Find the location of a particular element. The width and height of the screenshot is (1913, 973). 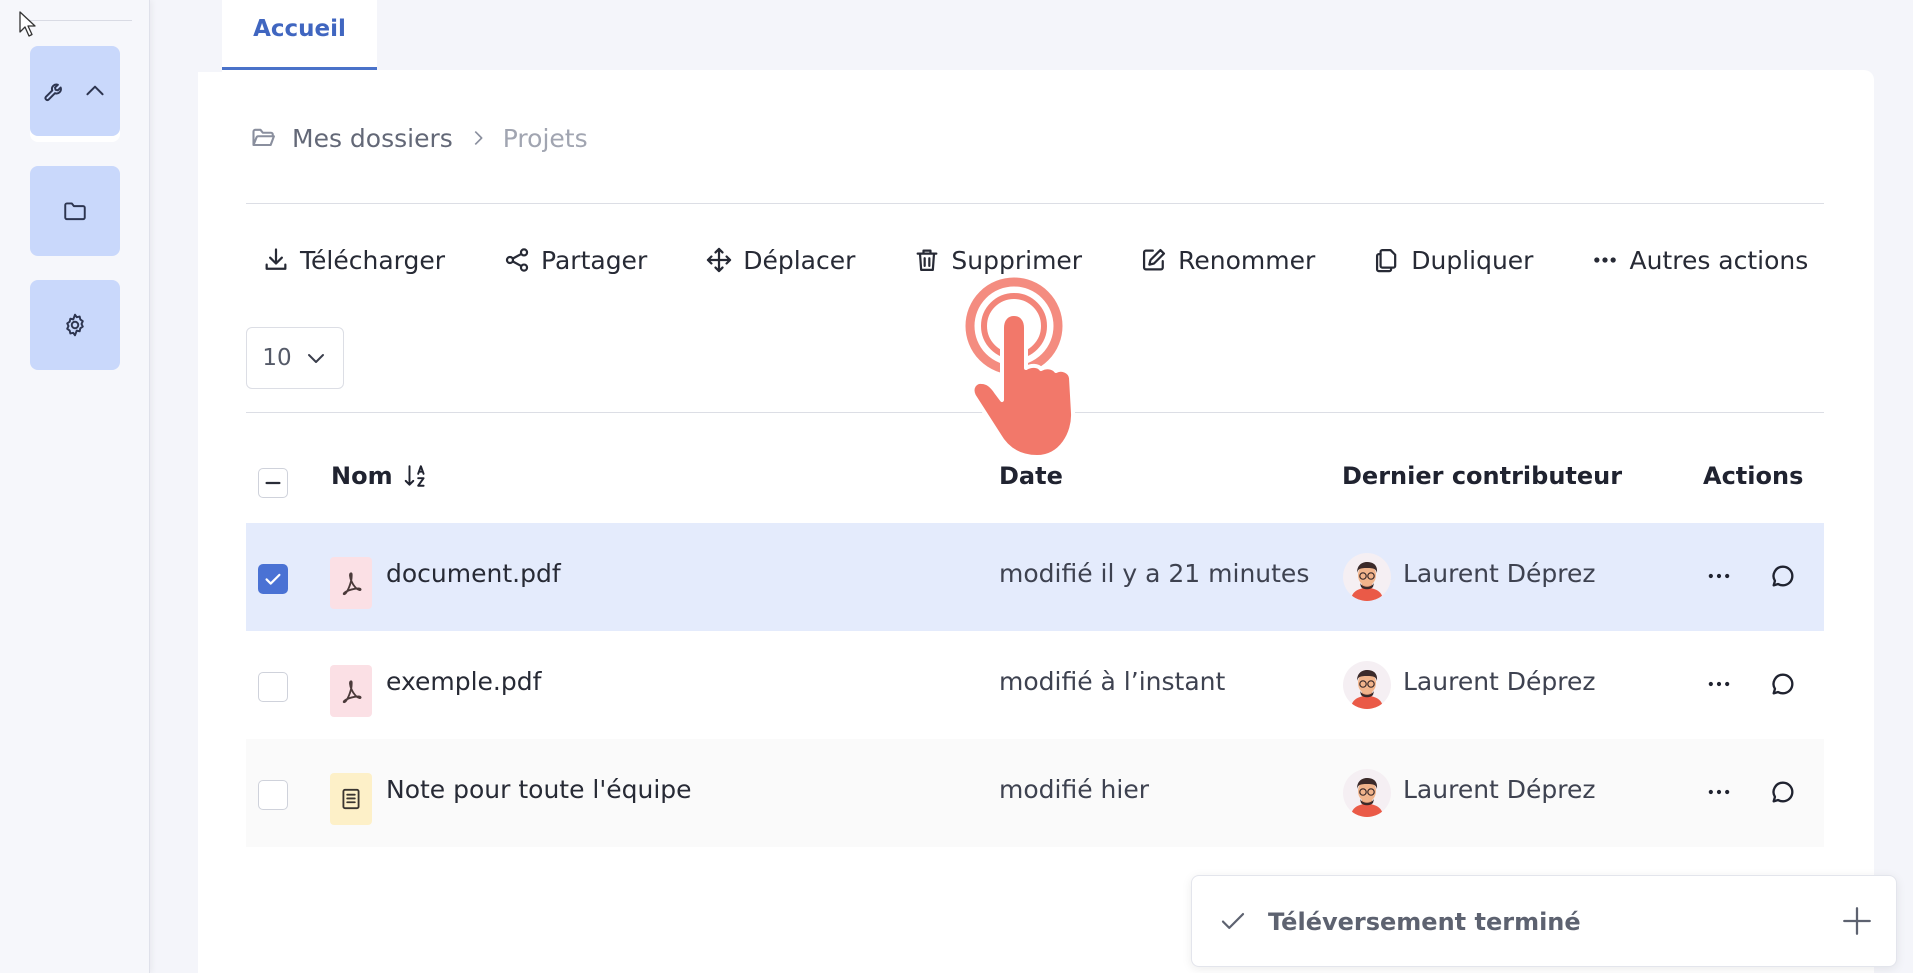

share-label: Partager is located at coordinates (594, 260).